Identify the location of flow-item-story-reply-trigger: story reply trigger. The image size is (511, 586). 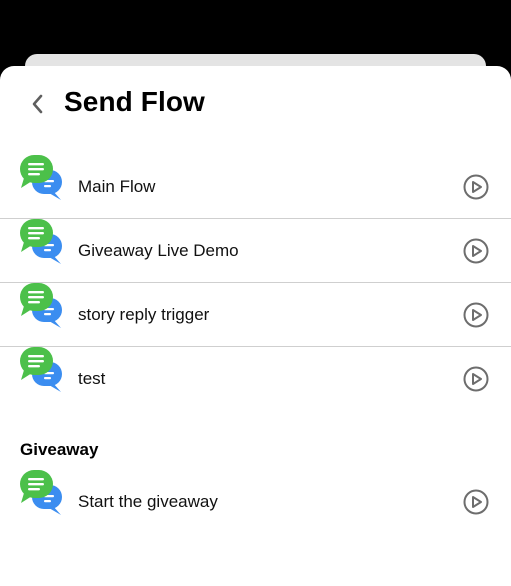
(255, 315).